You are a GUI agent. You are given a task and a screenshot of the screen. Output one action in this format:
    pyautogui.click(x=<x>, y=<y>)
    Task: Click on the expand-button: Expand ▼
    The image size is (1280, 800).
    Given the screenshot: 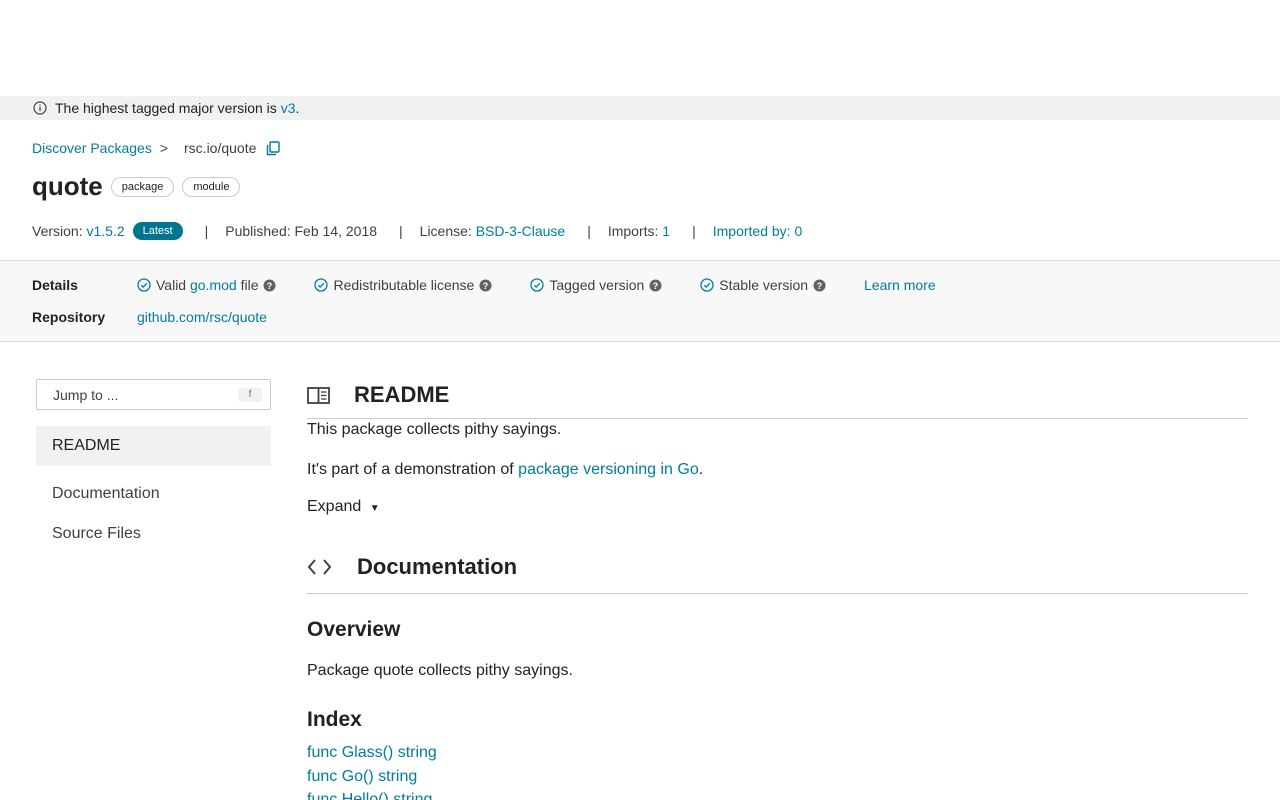 What is the action you would take?
    pyautogui.click(x=343, y=507)
    